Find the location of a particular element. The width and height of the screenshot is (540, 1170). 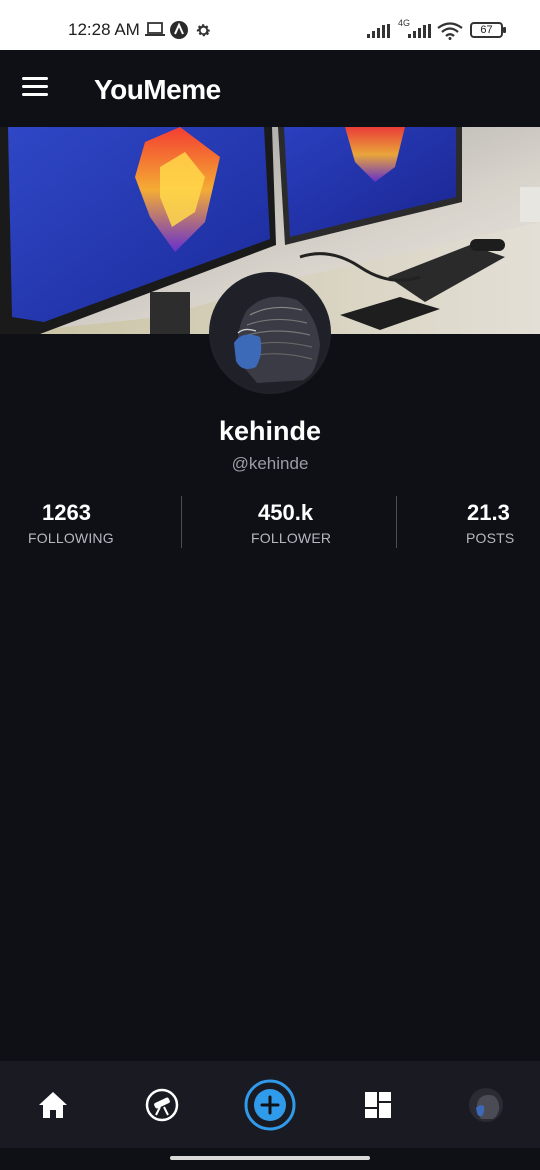

signal-icon is located at coordinates (379, 33).